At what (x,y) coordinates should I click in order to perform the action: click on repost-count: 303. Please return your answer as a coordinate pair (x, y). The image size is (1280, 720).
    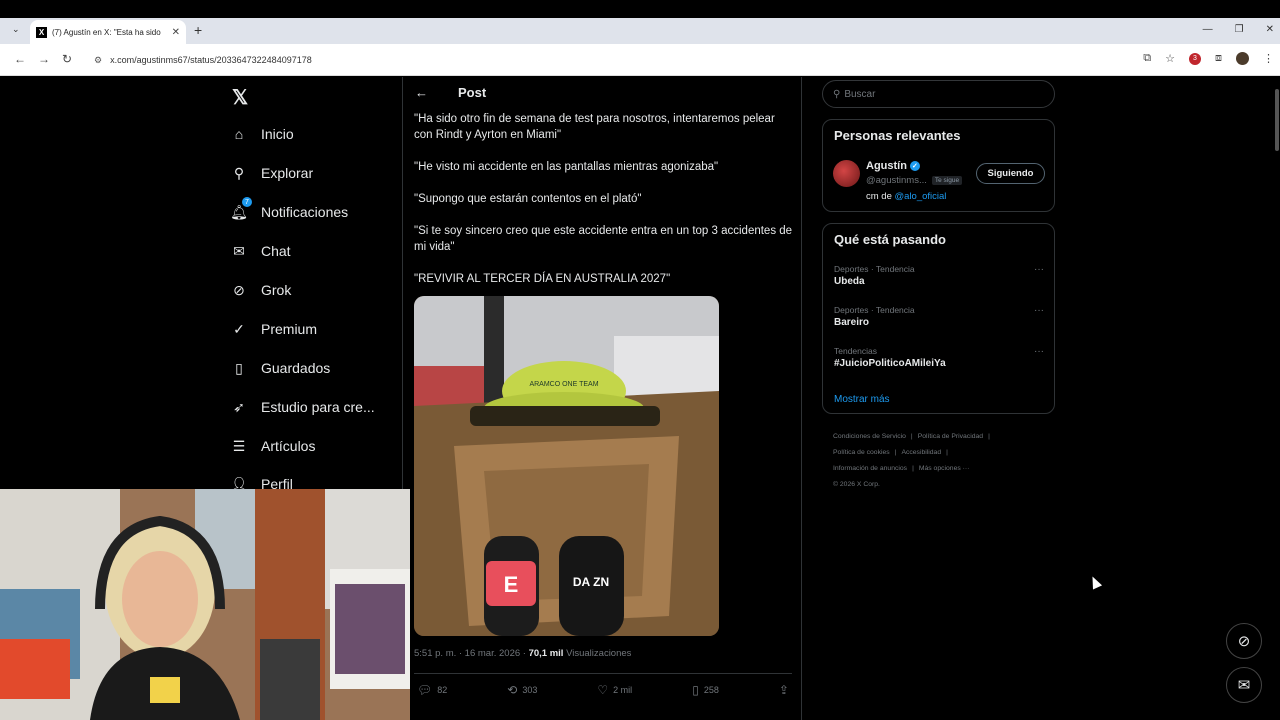
    Looking at the image, I should click on (530, 690).